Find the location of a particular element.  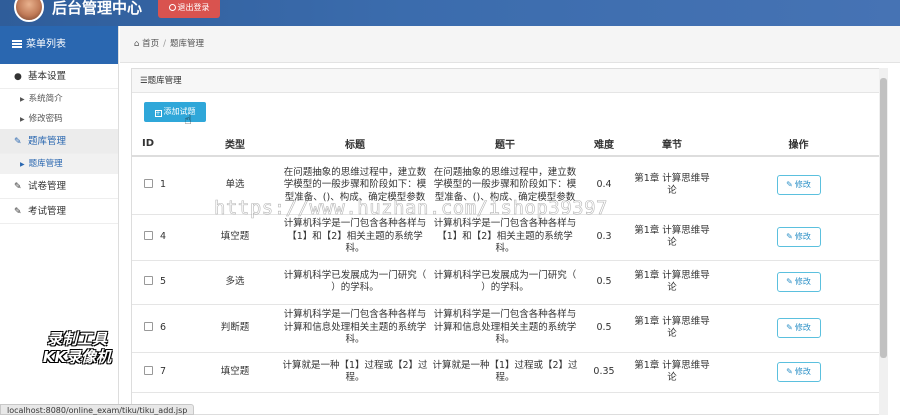

logout-button: 退出登录 is located at coordinates (189, 9).